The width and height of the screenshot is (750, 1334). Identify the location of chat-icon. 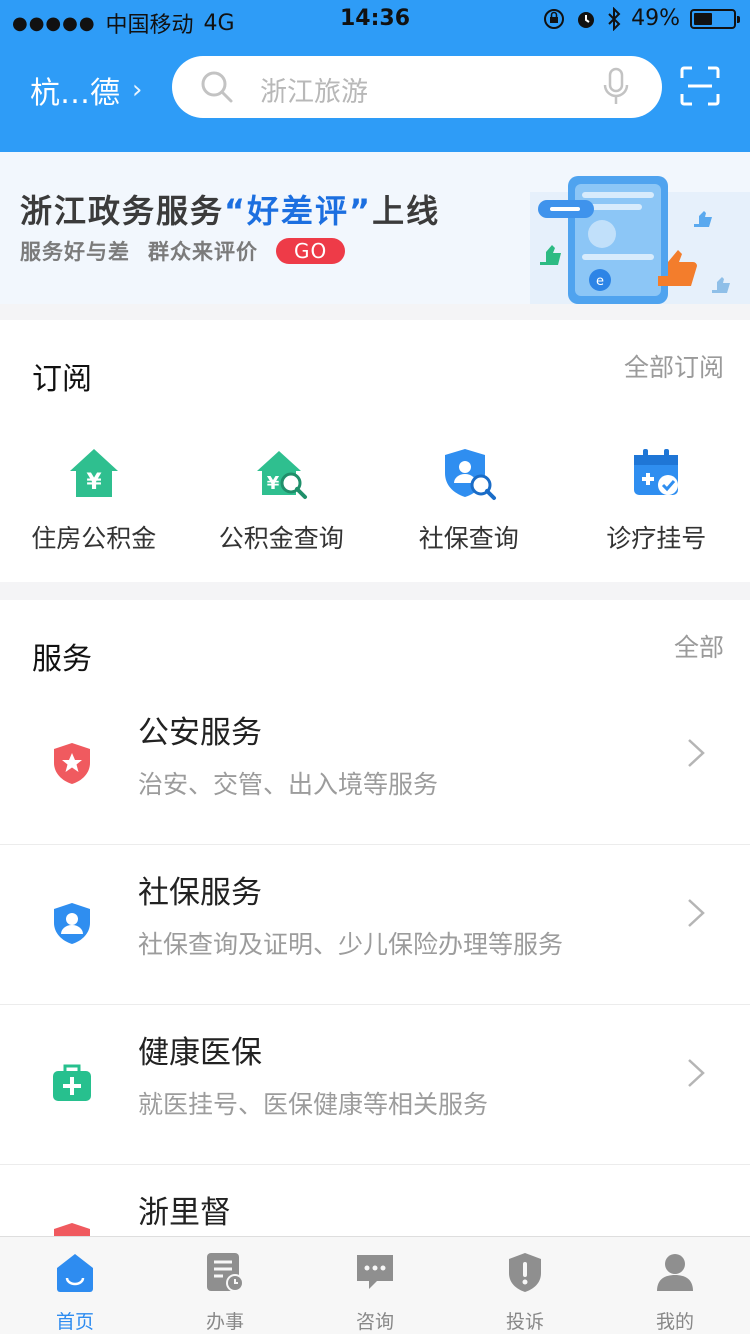
(375, 1272).